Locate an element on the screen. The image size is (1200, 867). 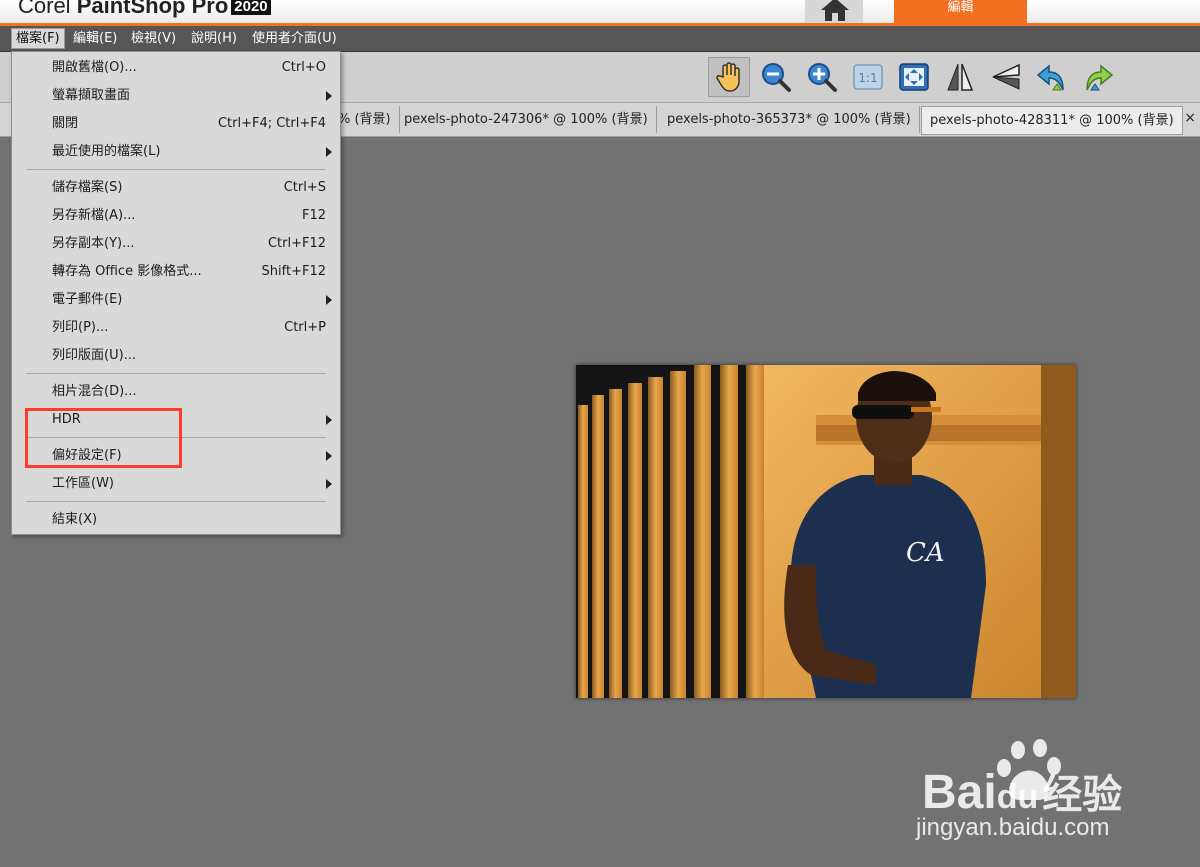
rotate-left-button is located at coordinates (1052, 77).